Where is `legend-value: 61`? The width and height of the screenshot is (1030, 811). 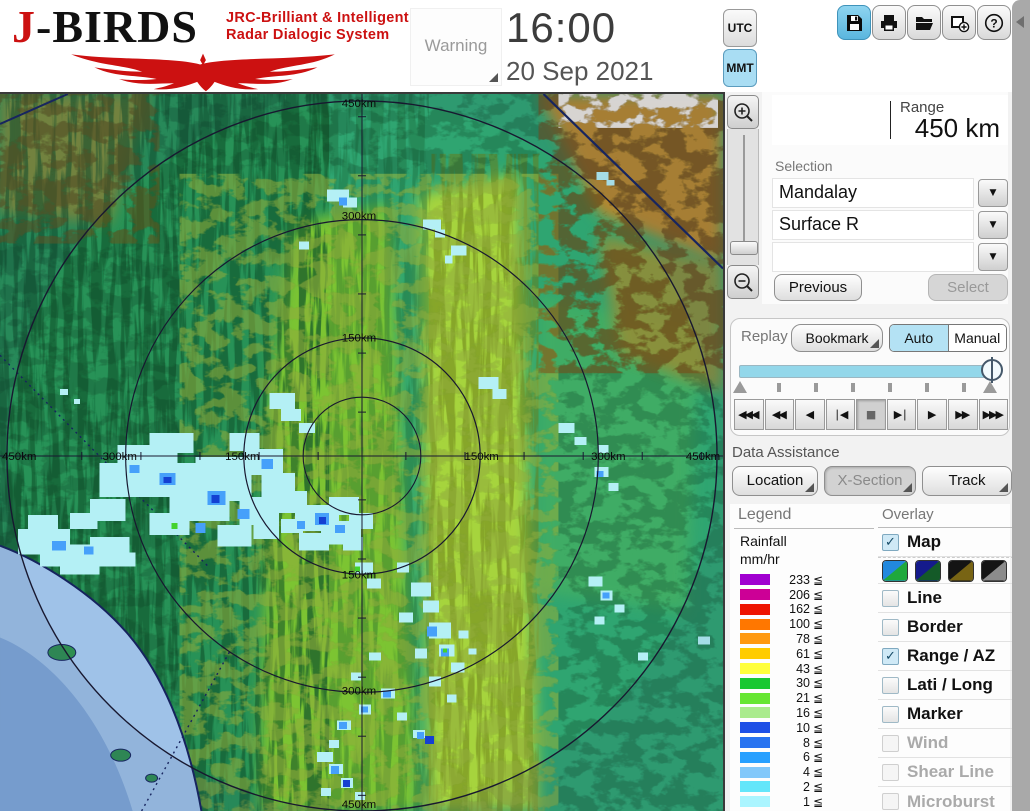
legend-value: 61 is located at coordinates (803, 653).